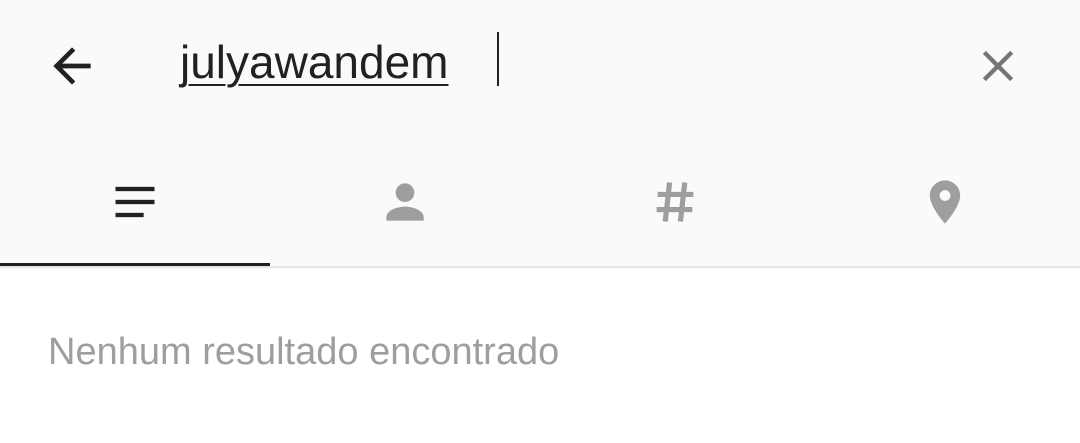 Image resolution: width=1080 pixels, height=443 pixels. I want to click on tab-places, so click(945, 202).